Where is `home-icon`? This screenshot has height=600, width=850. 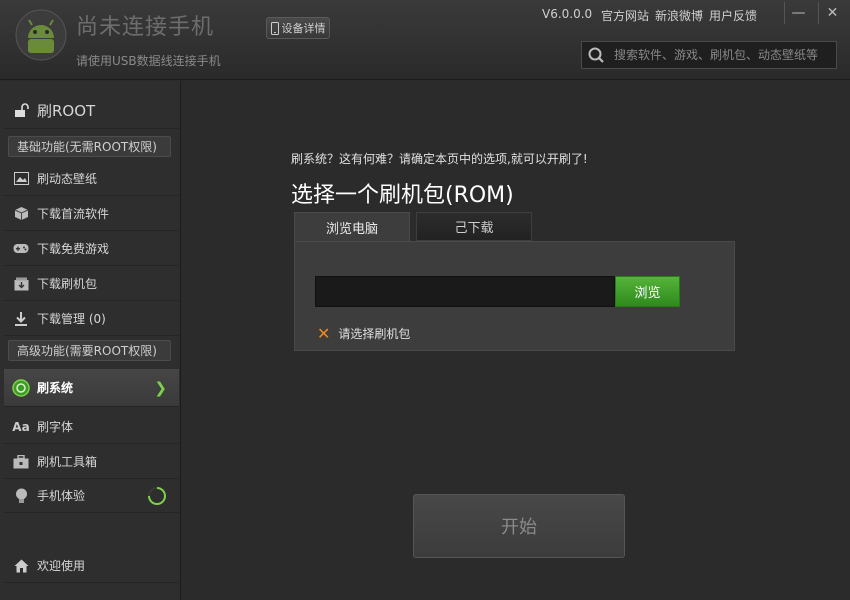
home-icon is located at coordinates (21, 566).